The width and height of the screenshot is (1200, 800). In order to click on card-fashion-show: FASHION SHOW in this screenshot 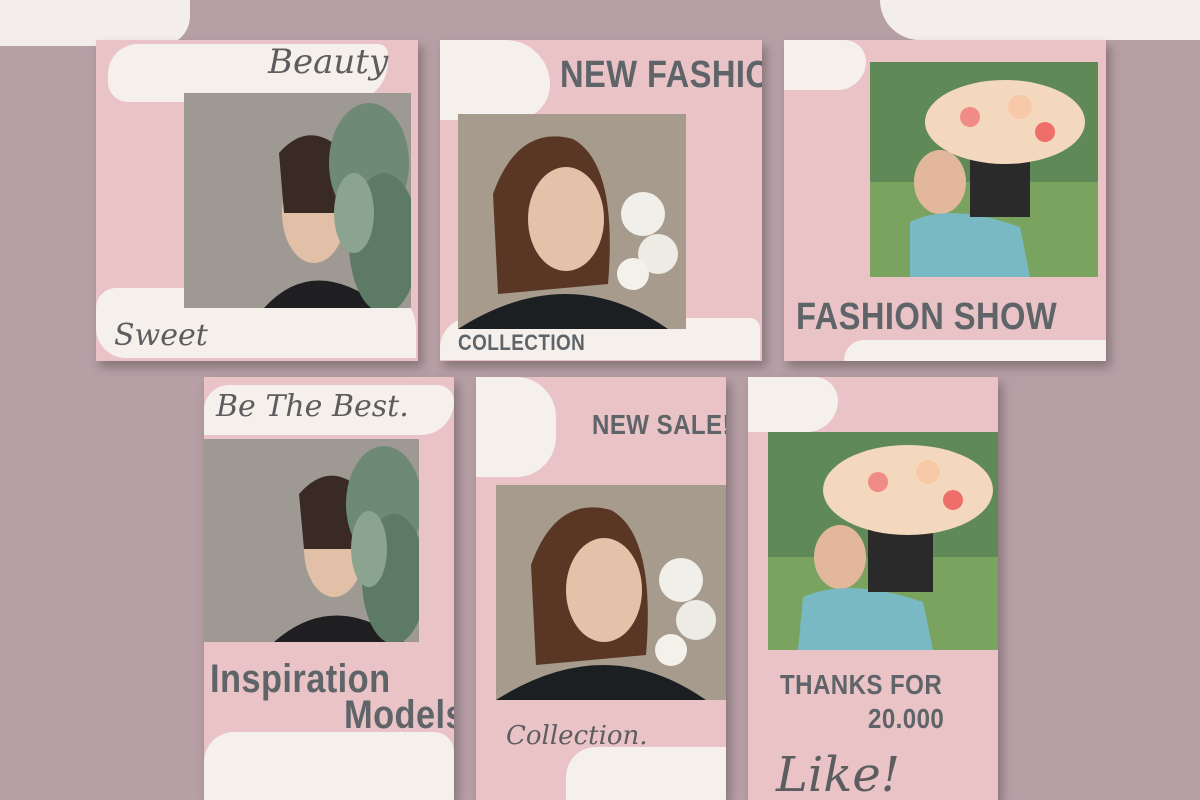, I will do `click(945, 200)`.